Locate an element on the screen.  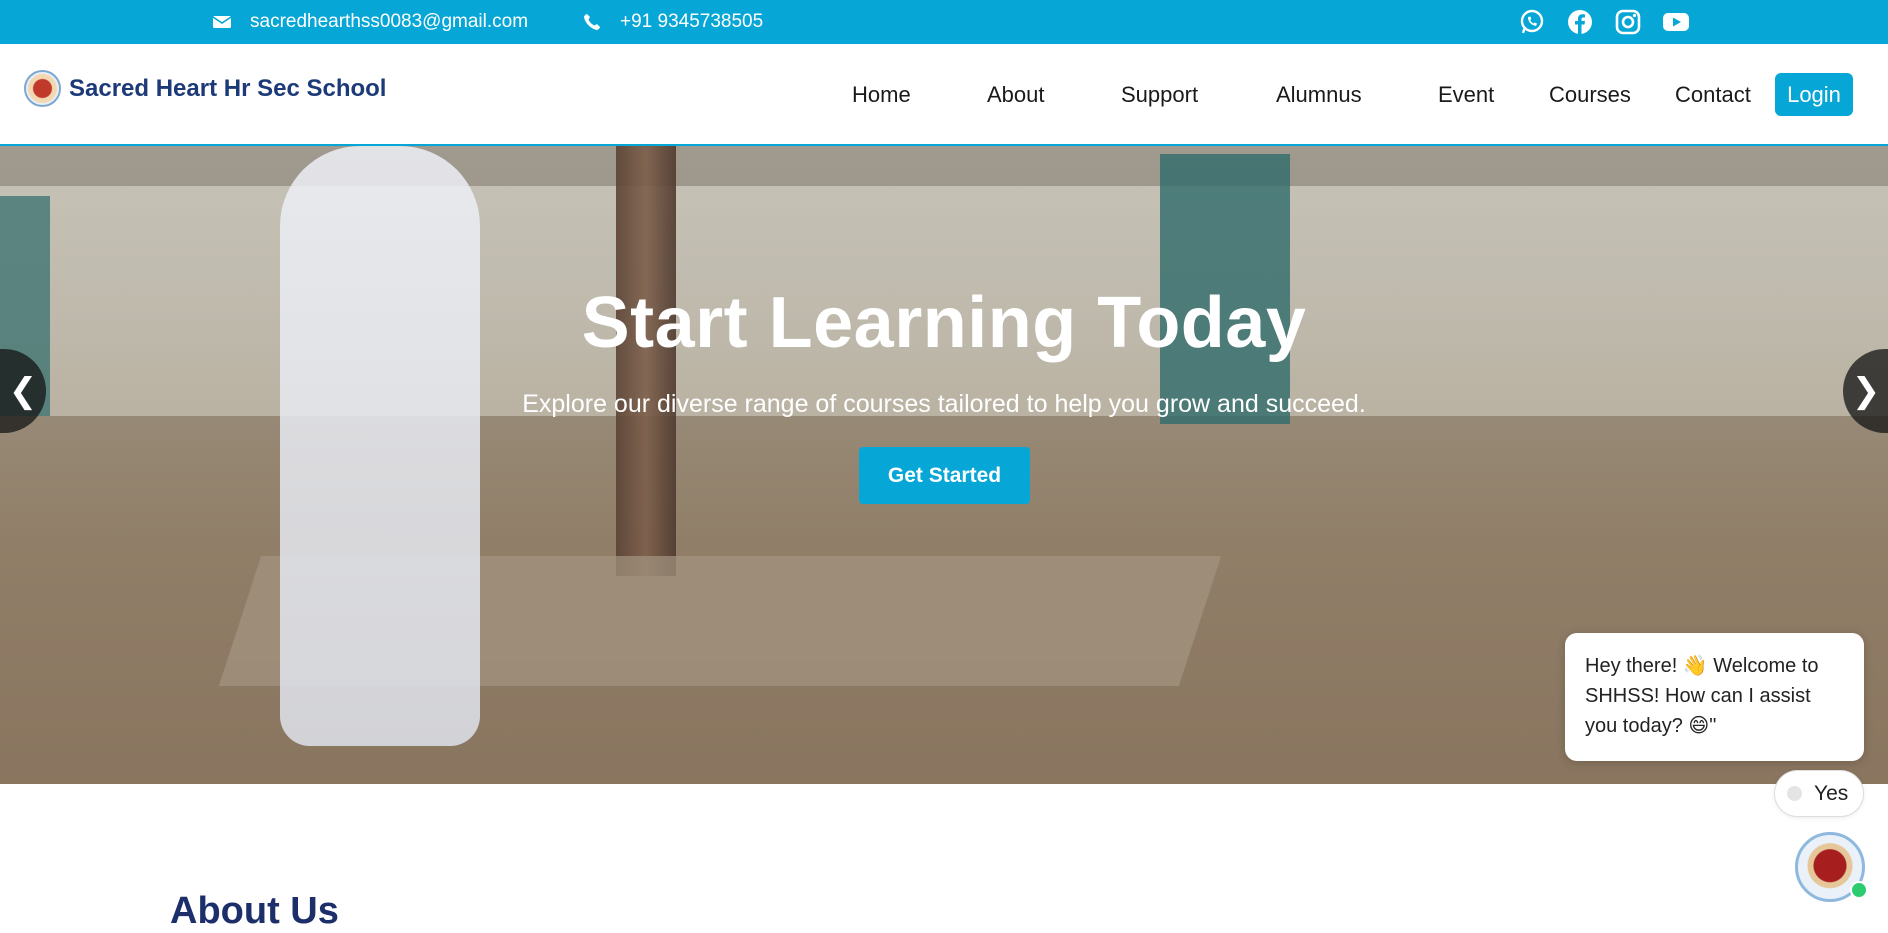
brand-name: Sacred Heart Hr Sec School is located at coordinates (227, 89).